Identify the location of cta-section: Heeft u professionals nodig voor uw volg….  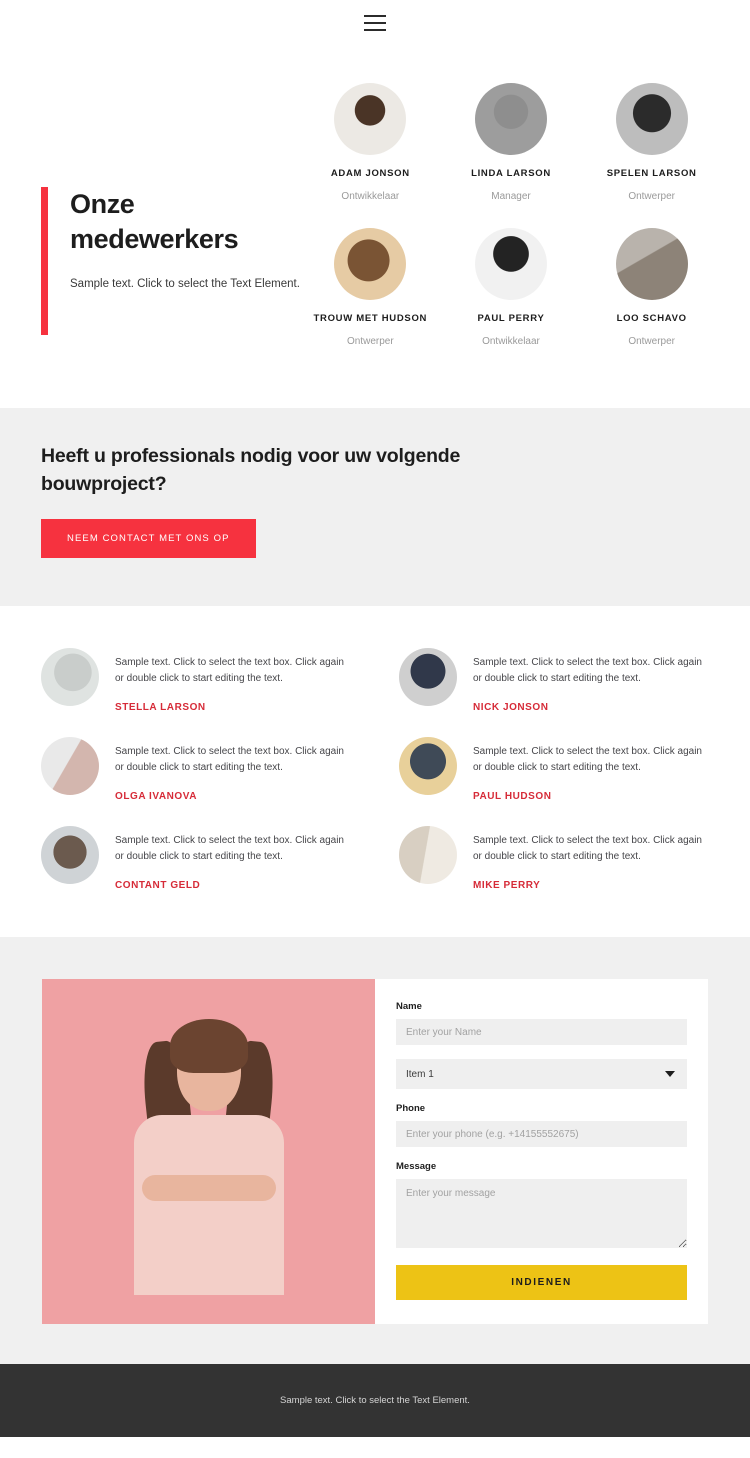
(375, 507).